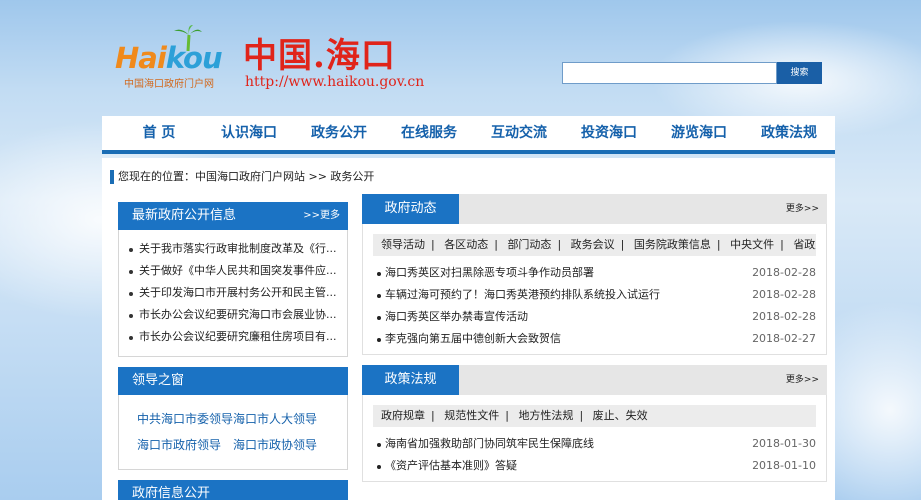 This screenshot has width=921, height=500. Describe the element at coordinates (802, 380) in the screenshot. I see `policy-more-link: 更多>>` at that location.